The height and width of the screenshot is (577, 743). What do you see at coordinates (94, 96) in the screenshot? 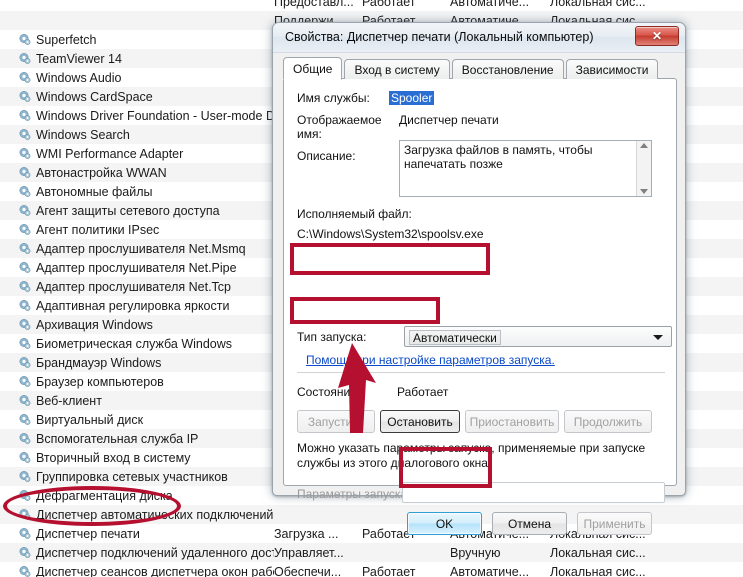
I see `service-name-cell: Windows CardSpace` at bounding box center [94, 96].